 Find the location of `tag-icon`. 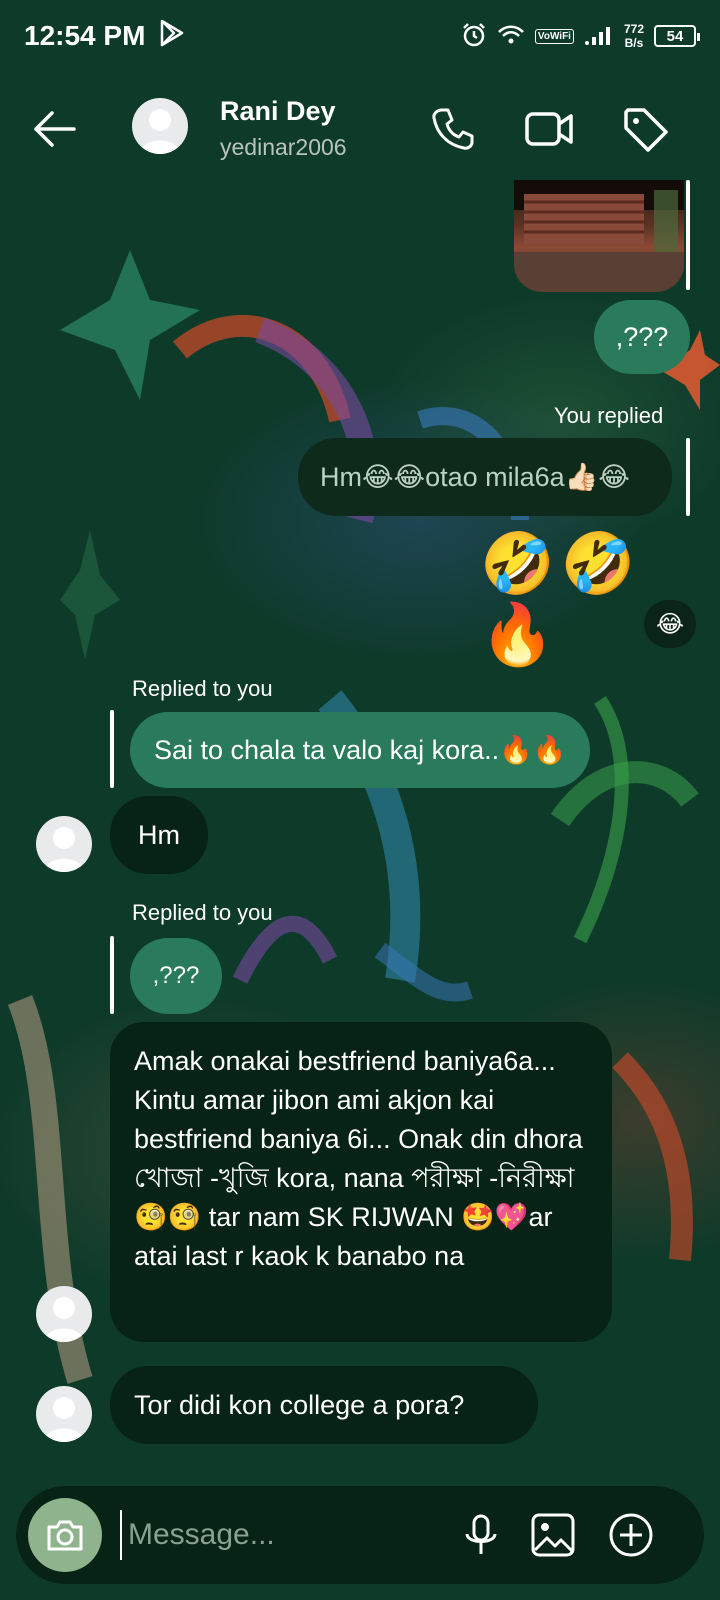

tag-icon is located at coordinates (645, 129).